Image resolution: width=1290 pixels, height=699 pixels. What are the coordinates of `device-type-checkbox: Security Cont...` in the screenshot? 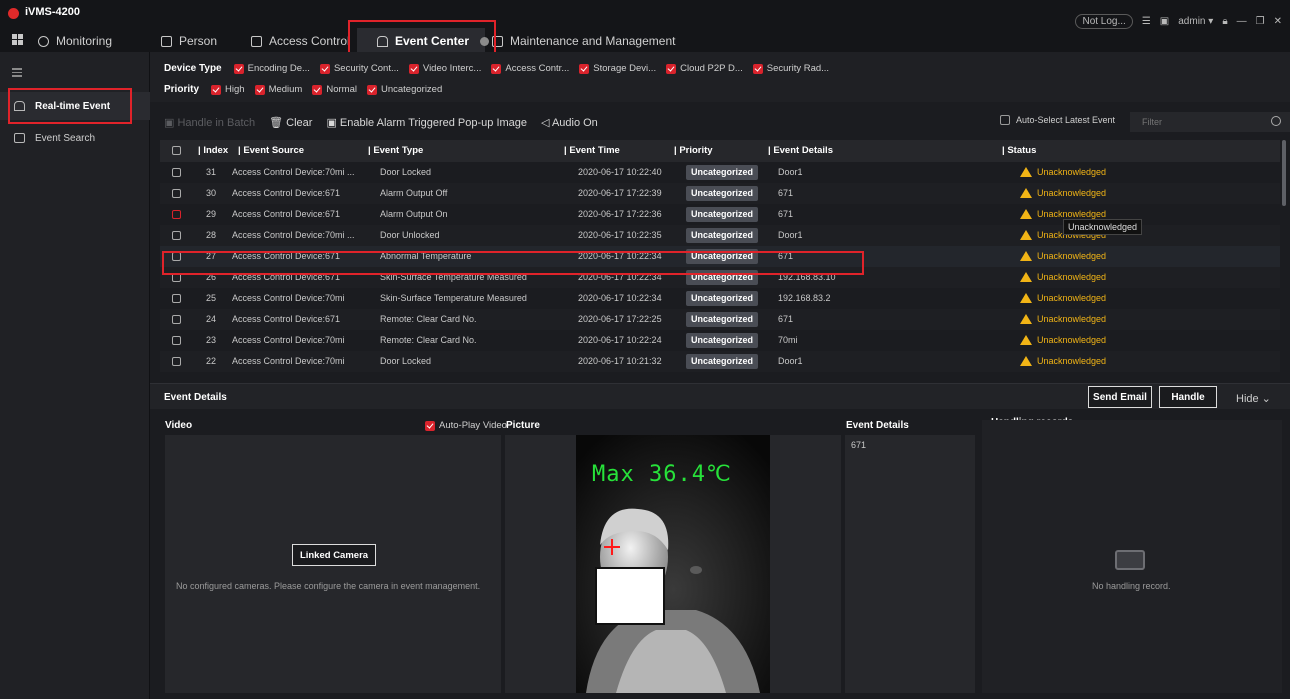 It's located at (359, 68).